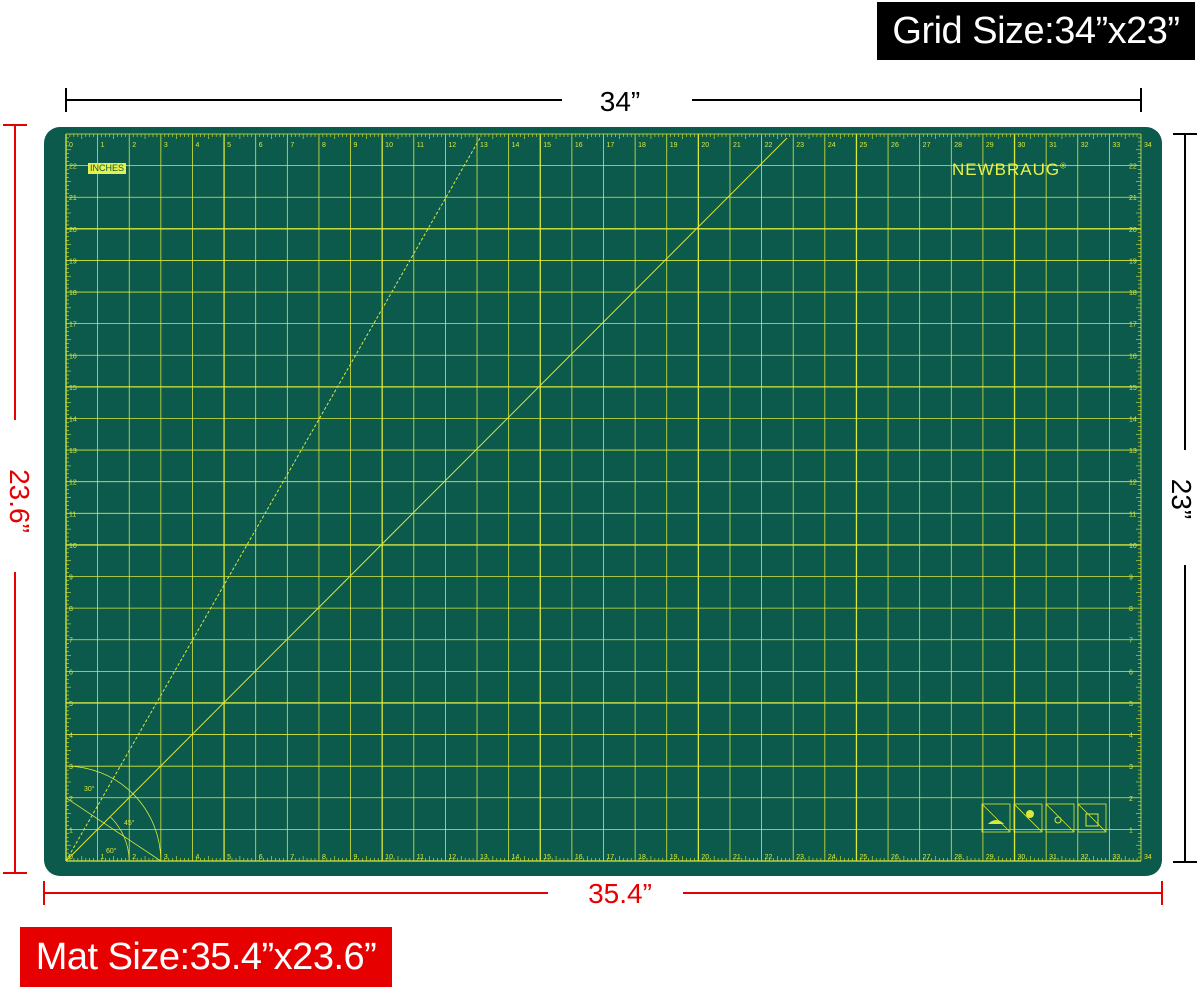 This screenshot has width=1200, height=989. Describe the element at coordinates (19, 501) in the screenshot. I see `mat-height-label: 23.6”` at that location.